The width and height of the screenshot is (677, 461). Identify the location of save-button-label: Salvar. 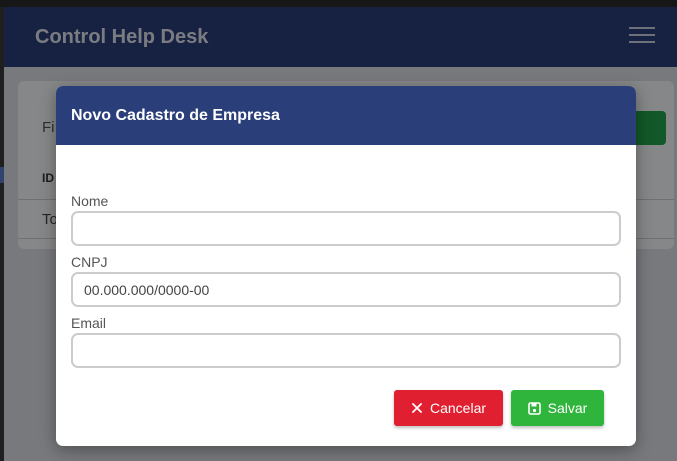
(567, 408).